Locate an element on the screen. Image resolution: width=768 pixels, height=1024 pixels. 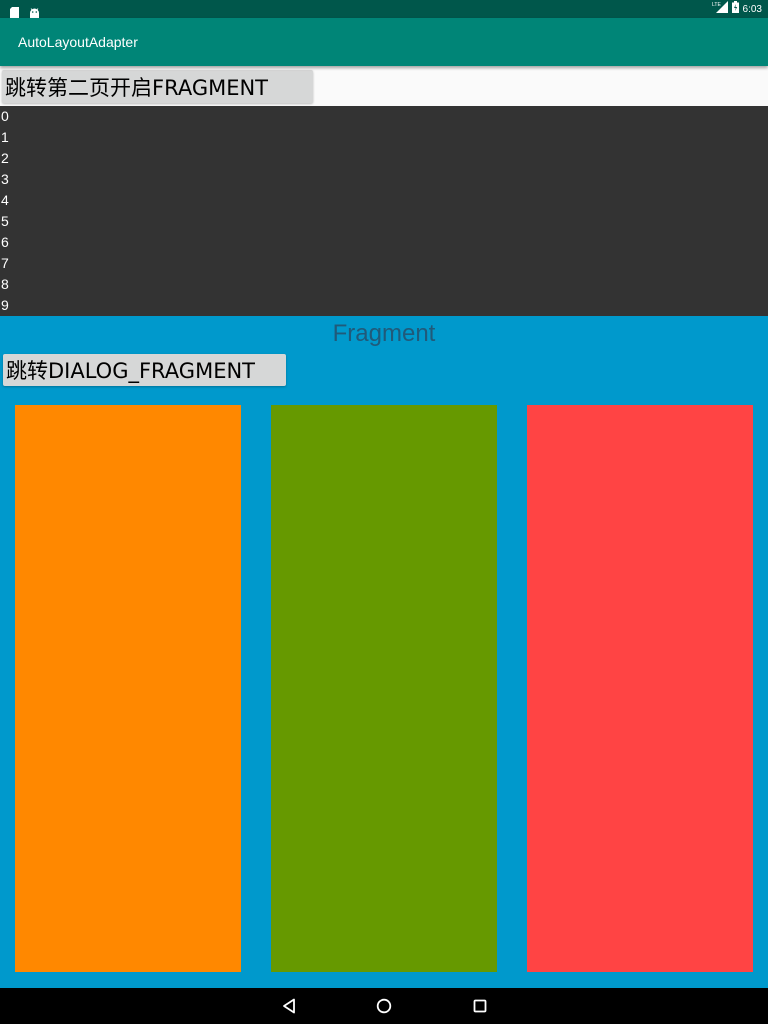
list-item: 2 is located at coordinates (384, 158).